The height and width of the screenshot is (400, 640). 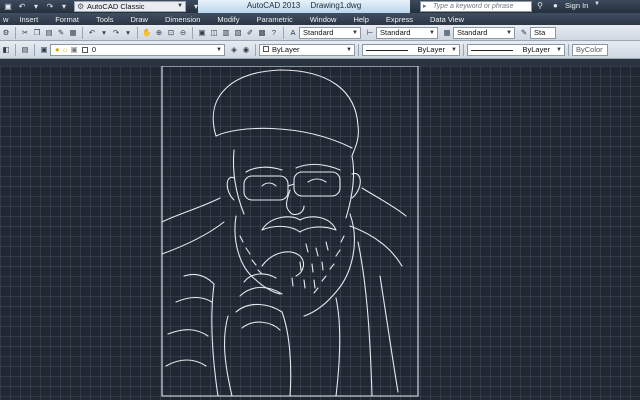 I want to click on layer-properties-icon: ▣, so click(x=44, y=49).